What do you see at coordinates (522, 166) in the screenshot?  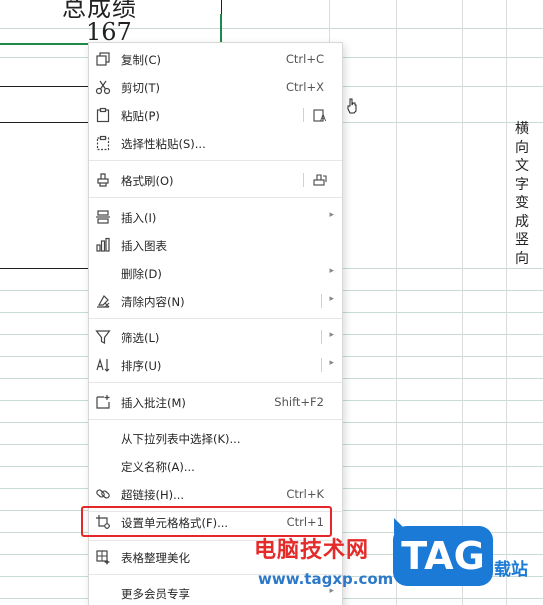 I see `vertical-char: 文` at bounding box center [522, 166].